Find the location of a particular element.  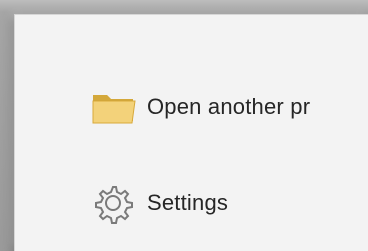

gear-icon is located at coordinates (115, 203).